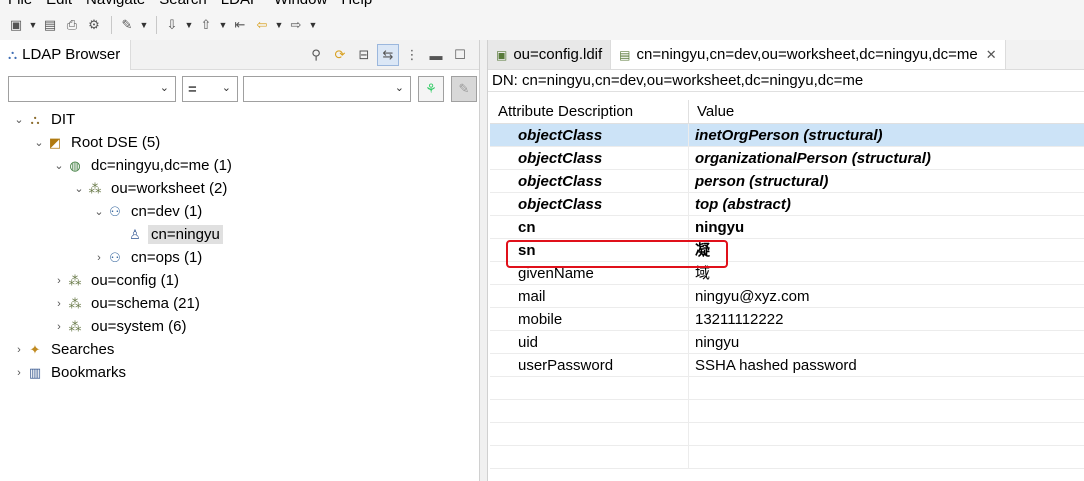  What do you see at coordinates (787, 342) in the screenshot?
I see `table-row: uid ningyu` at bounding box center [787, 342].